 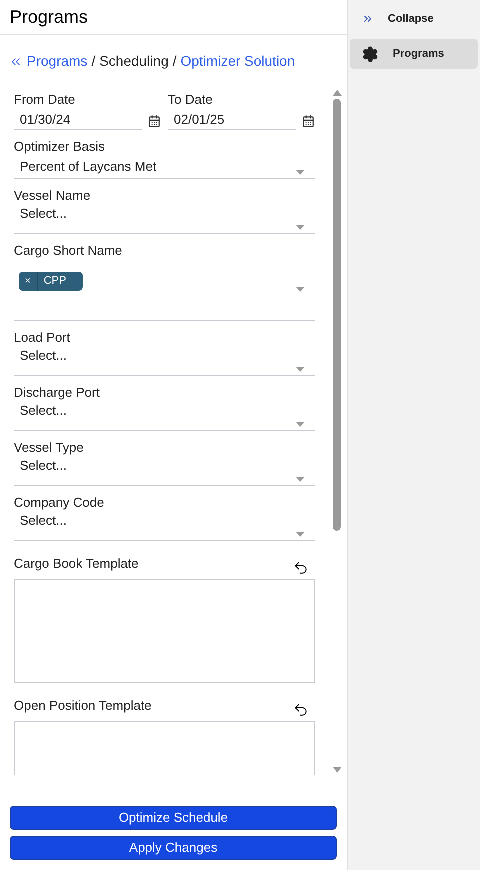 What do you see at coordinates (232, 119) in the screenshot?
I see `date-field: 02/01/25` at bounding box center [232, 119].